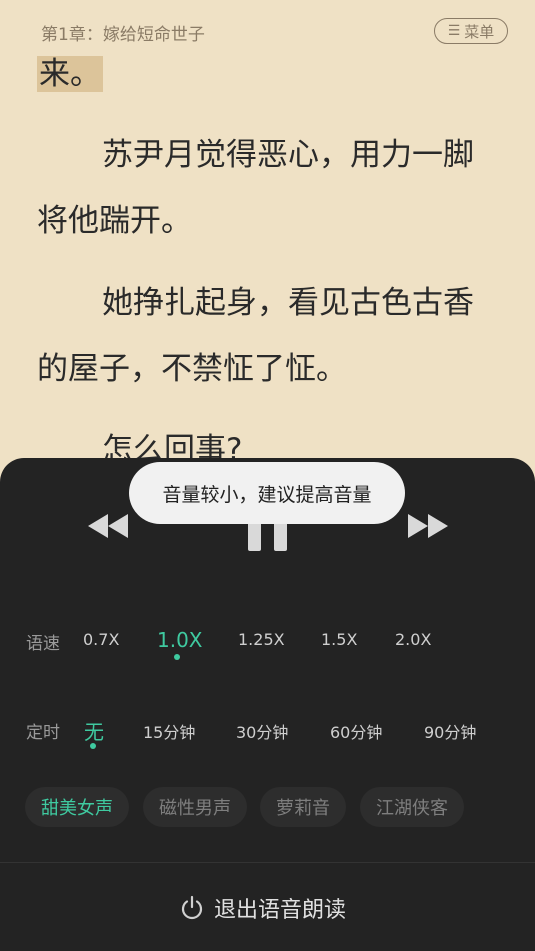 Image resolution: width=535 pixels, height=951 pixels. What do you see at coordinates (454, 31) in the screenshot?
I see `menu-icon: ☰` at bounding box center [454, 31].